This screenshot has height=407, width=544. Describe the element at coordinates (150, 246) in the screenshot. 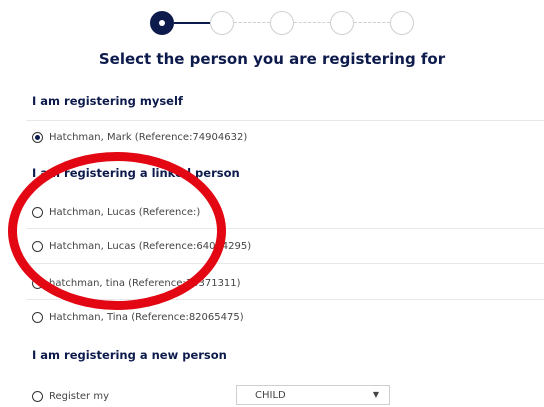

I see `option-label: Hatchman, Lucas (Reference:64034295)` at that location.